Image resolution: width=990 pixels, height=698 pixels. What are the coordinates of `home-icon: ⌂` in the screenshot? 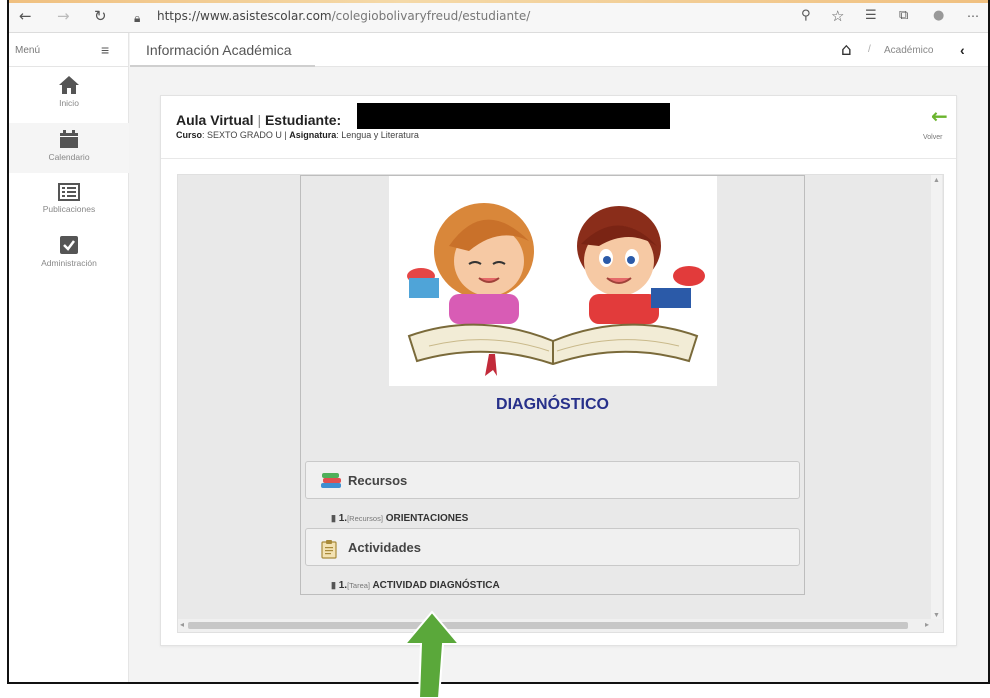 It's located at (846, 50).